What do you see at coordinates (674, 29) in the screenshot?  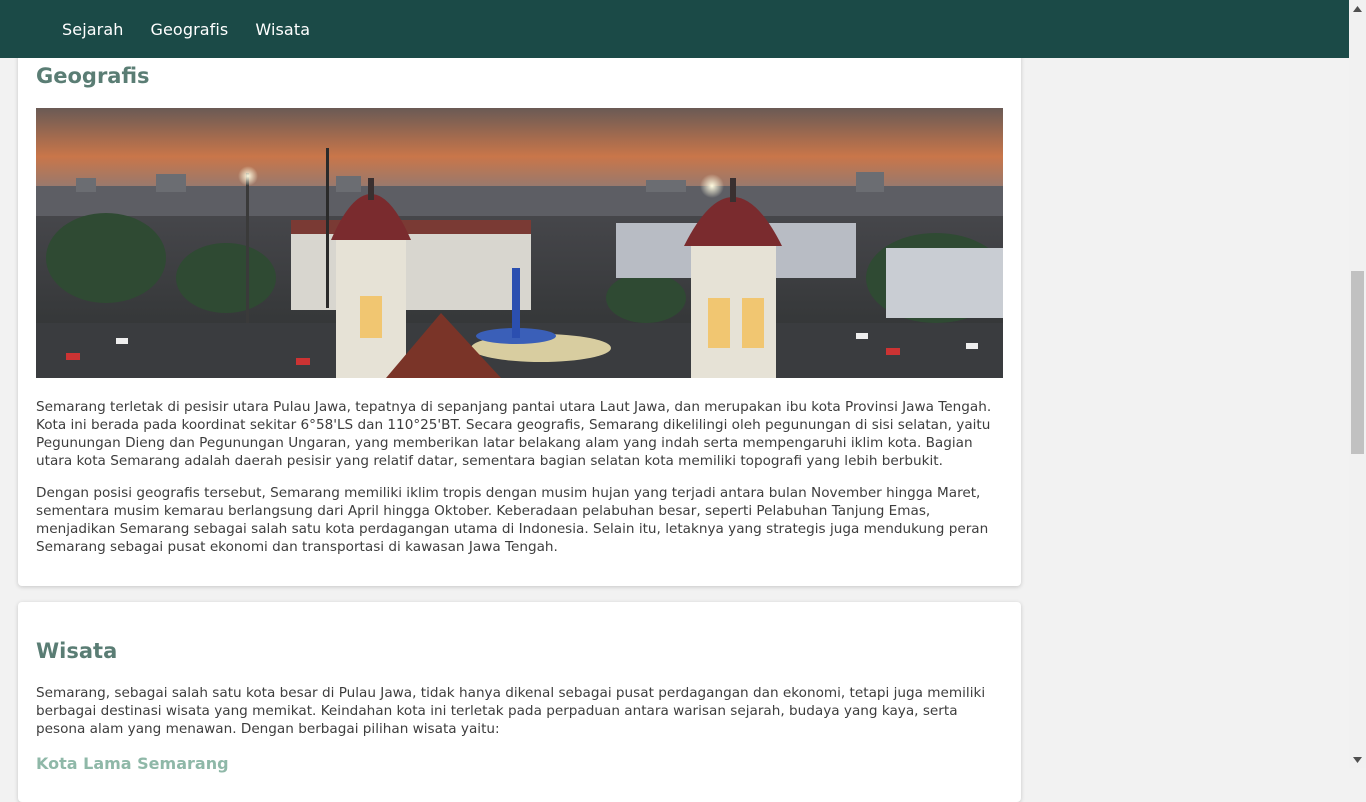 I see `top-navbar: Sejarah Geografis Wisata` at bounding box center [674, 29].